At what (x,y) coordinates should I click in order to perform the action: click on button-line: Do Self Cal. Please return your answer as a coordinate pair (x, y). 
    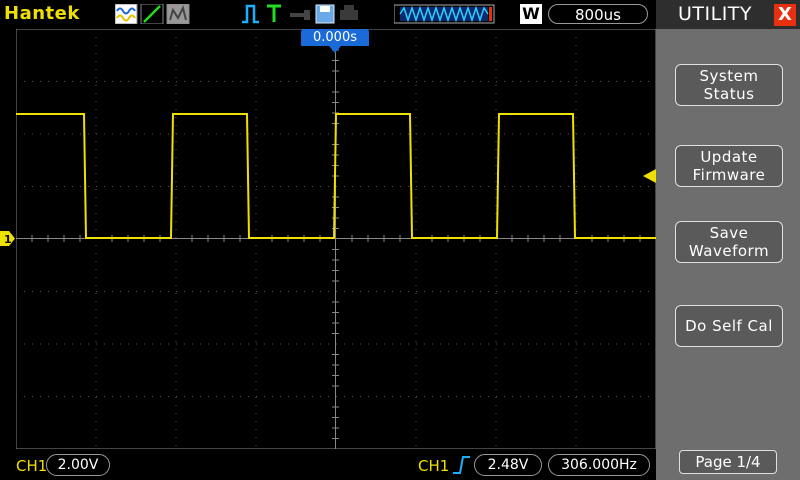
    Looking at the image, I should click on (729, 326).